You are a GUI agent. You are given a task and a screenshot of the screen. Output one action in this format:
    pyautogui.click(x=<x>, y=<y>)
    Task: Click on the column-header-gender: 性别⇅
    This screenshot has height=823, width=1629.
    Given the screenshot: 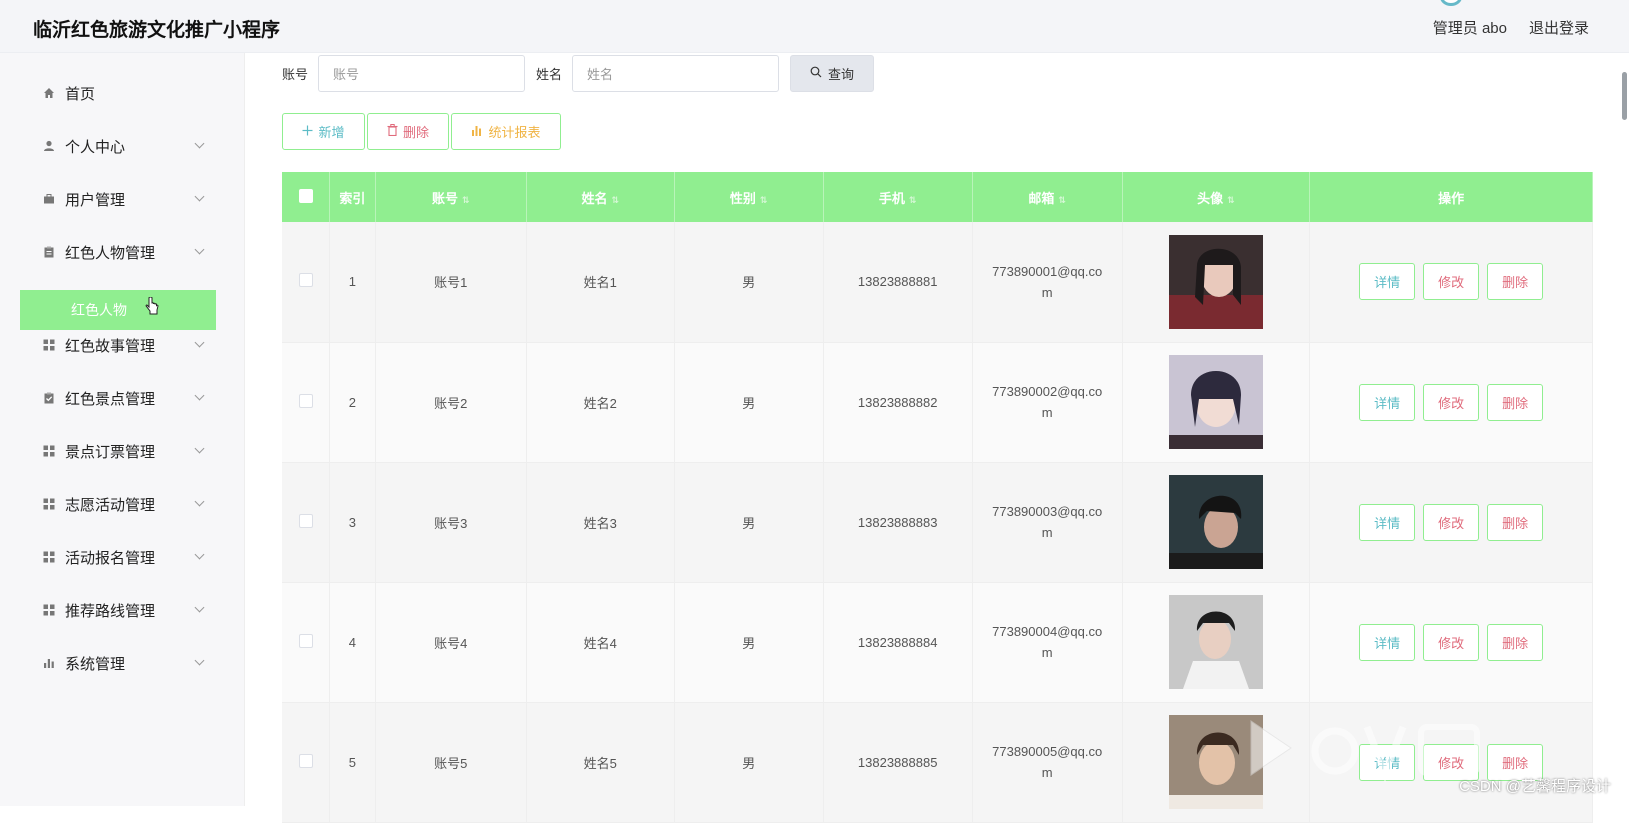 What is the action you would take?
    pyautogui.click(x=748, y=197)
    